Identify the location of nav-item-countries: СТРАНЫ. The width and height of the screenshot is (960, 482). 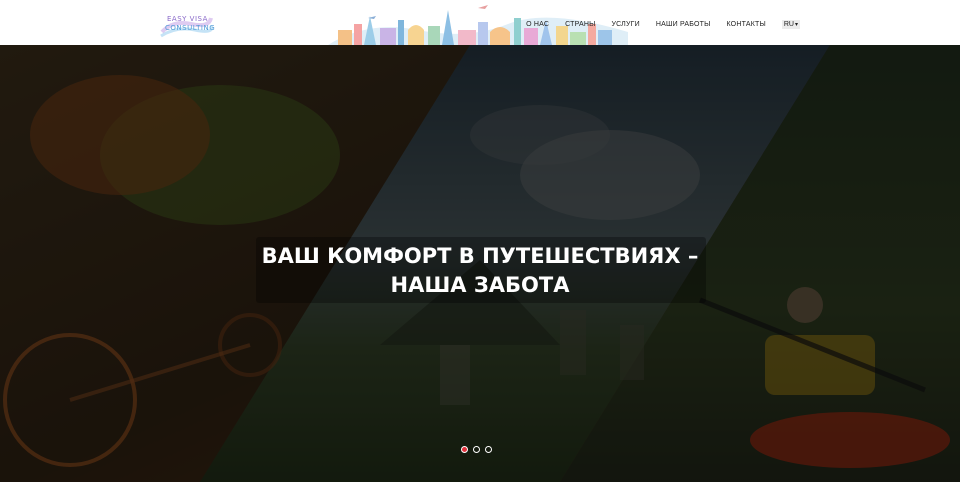
(580, 24).